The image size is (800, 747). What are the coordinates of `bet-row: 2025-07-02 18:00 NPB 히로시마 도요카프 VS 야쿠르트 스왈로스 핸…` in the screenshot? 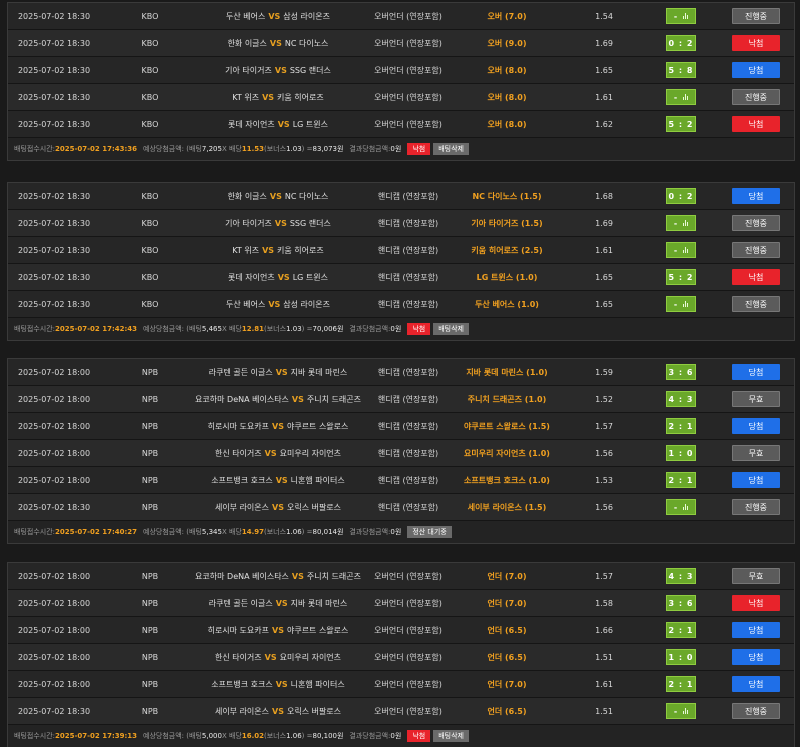 It's located at (401, 426).